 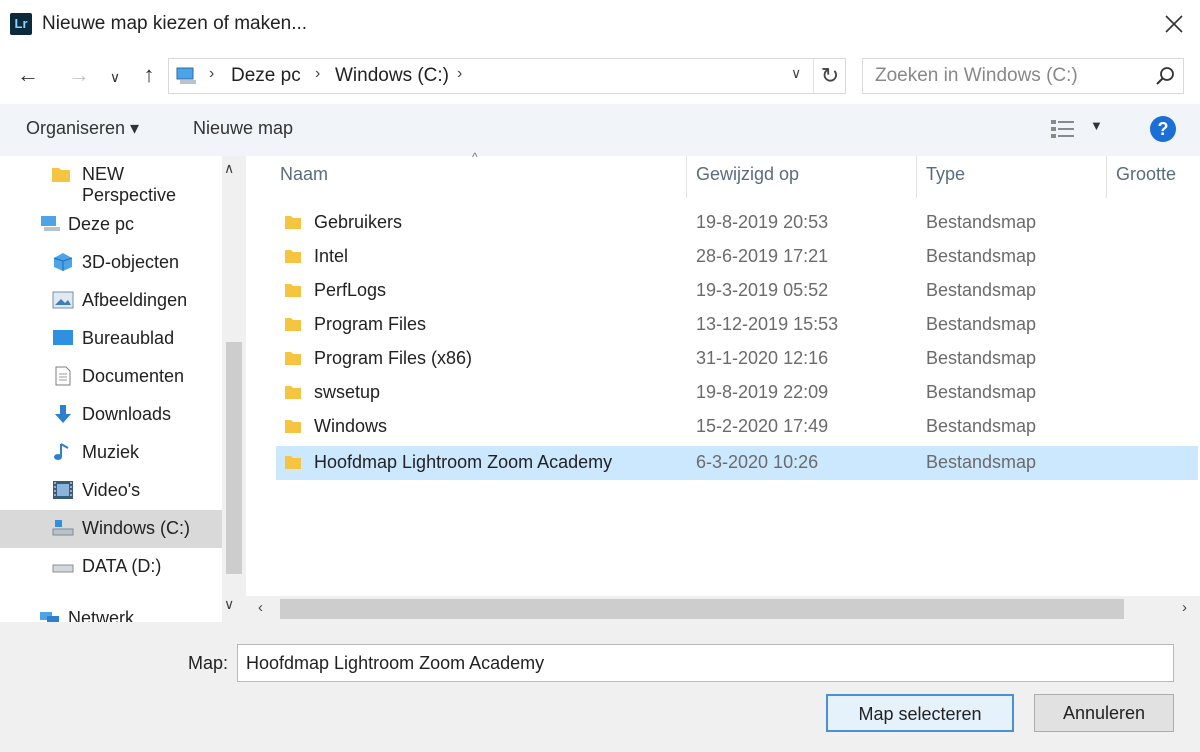 I want to click on documents-icon, so click(x=63, y=376).